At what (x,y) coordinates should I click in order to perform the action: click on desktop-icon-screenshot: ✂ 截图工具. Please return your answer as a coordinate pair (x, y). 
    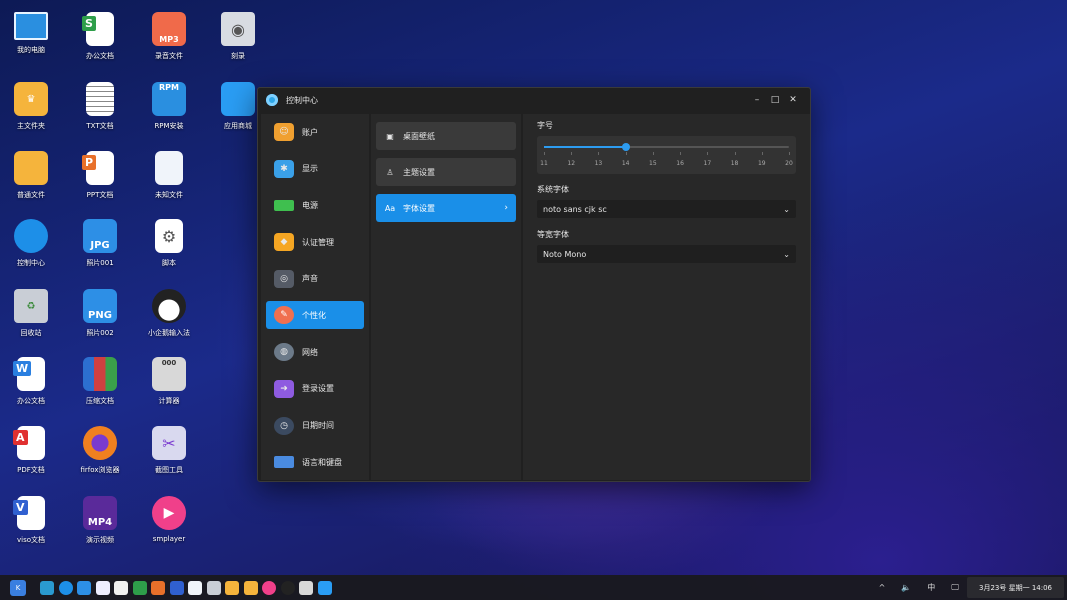
    Looking at the image, I should click on (169, 459).